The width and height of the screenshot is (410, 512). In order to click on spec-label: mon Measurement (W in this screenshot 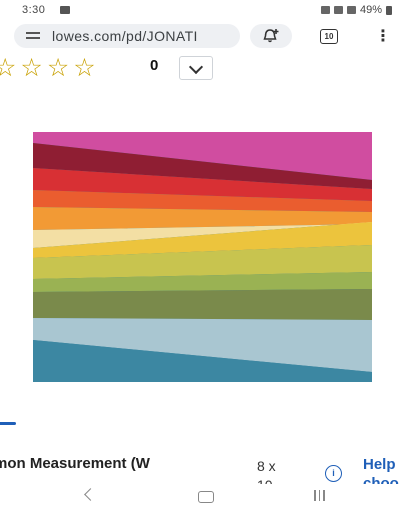, I will do `click(75, 463)`.